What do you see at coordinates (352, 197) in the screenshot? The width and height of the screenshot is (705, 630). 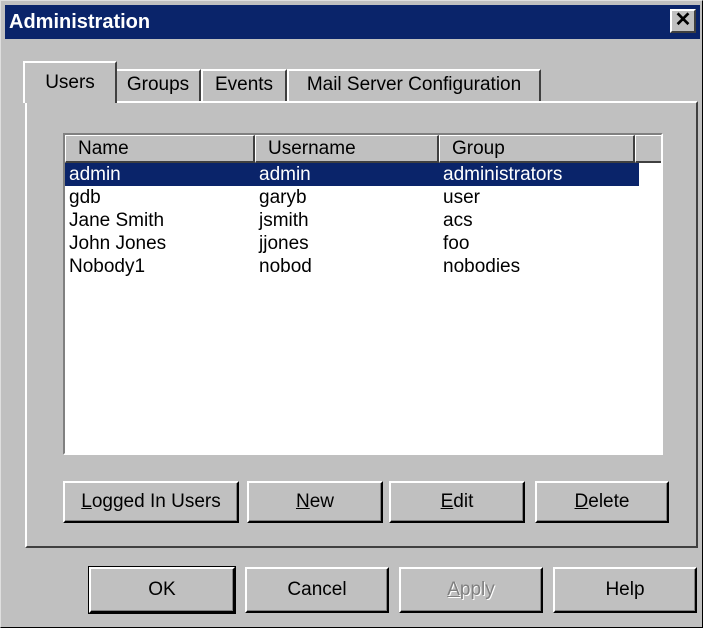 I see `table-row: gdb garyb user` at bounding box center [352, 197].